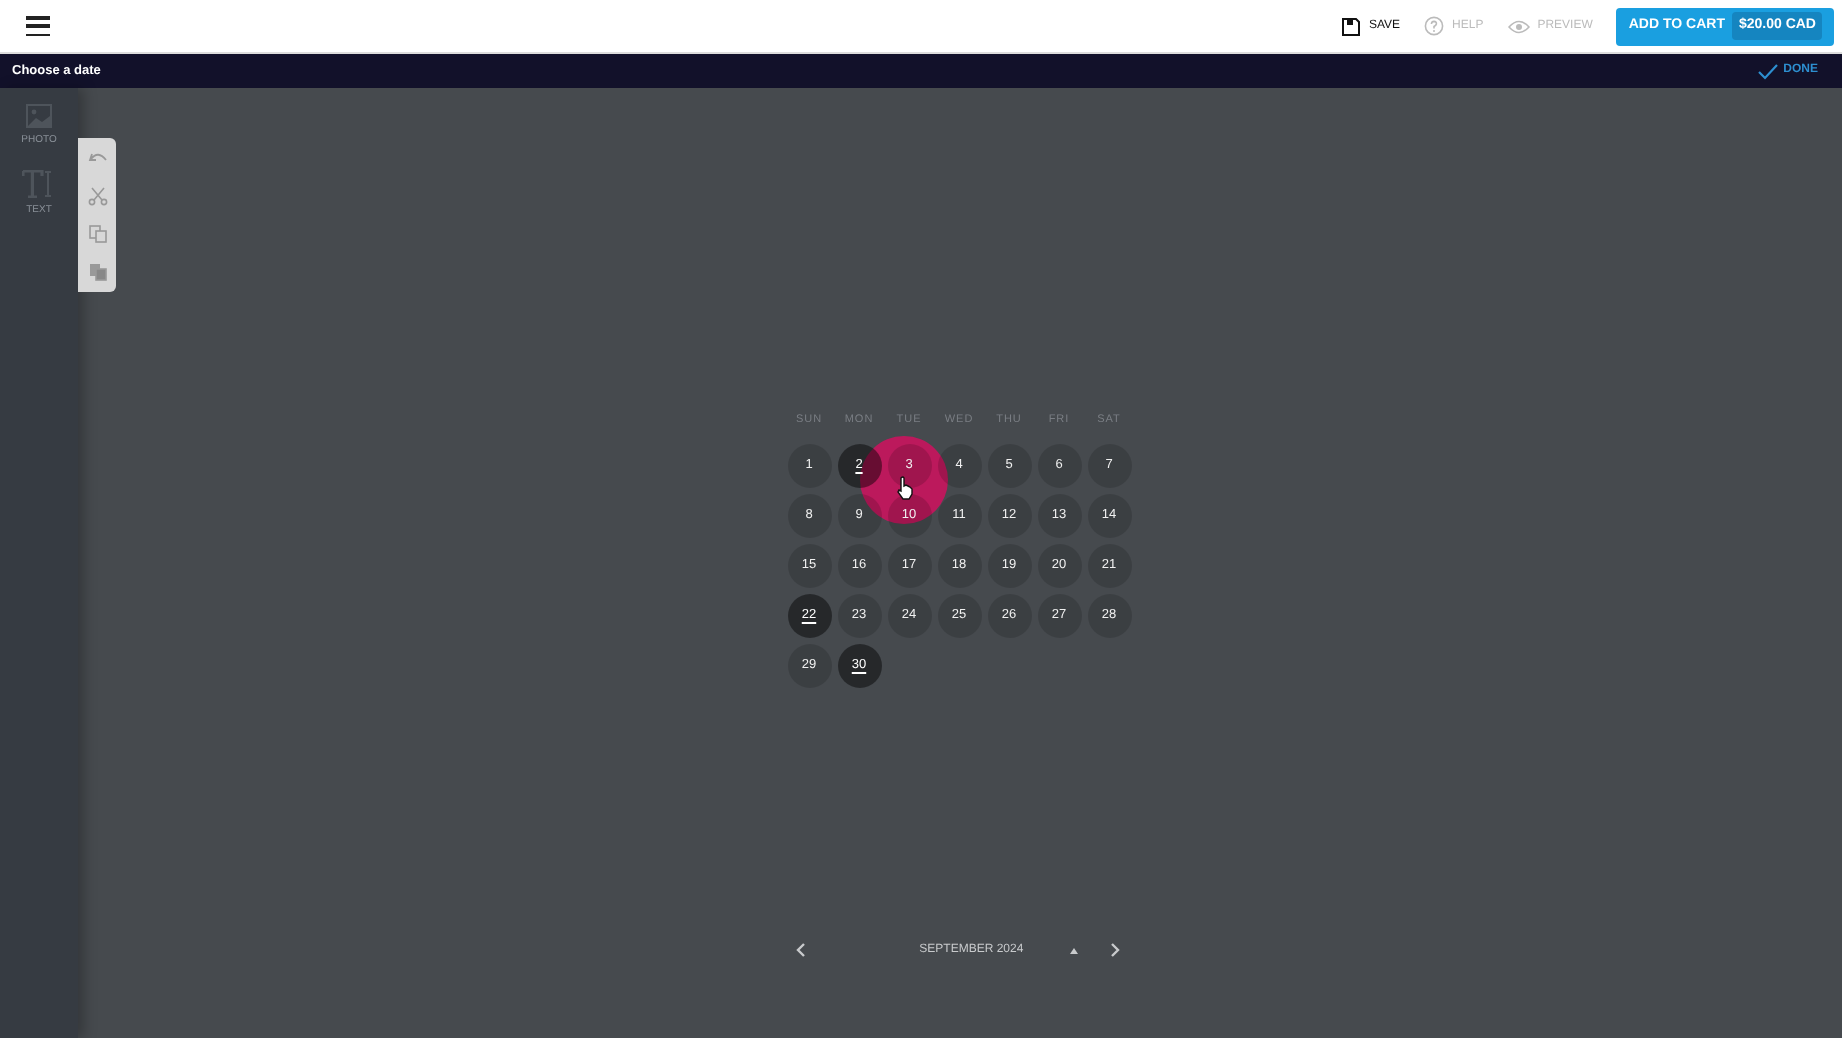  I want to click on help-icon, so click(1434, 26).